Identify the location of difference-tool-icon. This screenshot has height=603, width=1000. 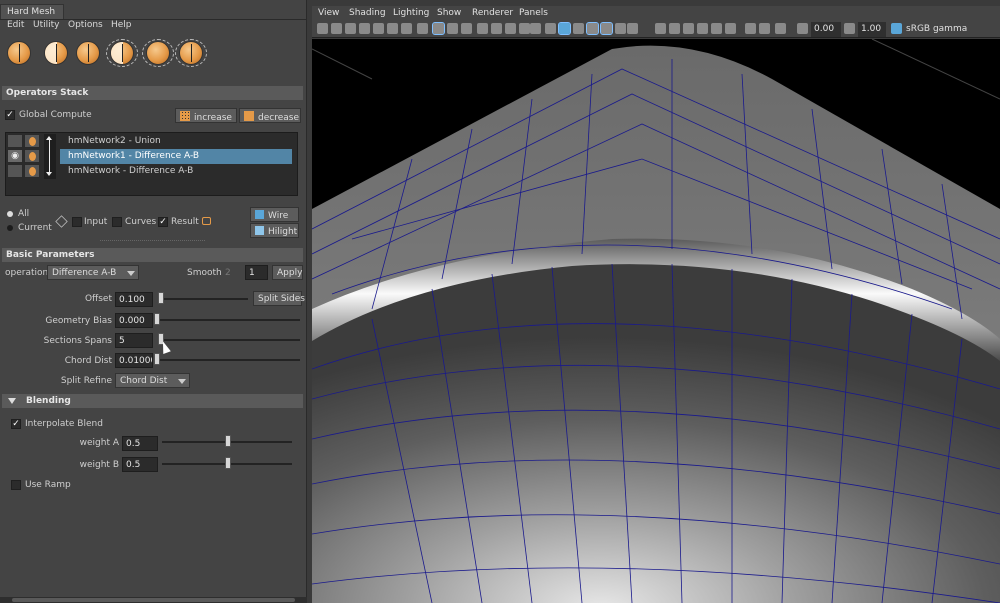
(88, 53).